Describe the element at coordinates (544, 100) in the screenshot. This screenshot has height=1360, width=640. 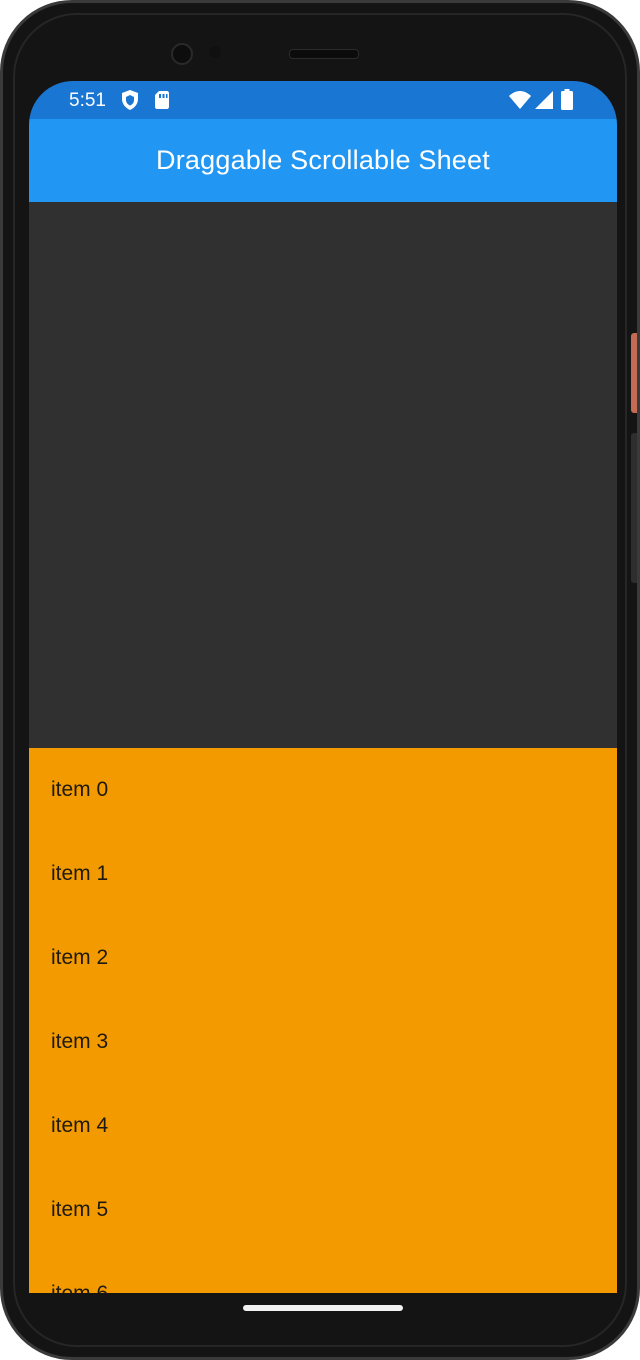
I see `signal-icon` at that location.